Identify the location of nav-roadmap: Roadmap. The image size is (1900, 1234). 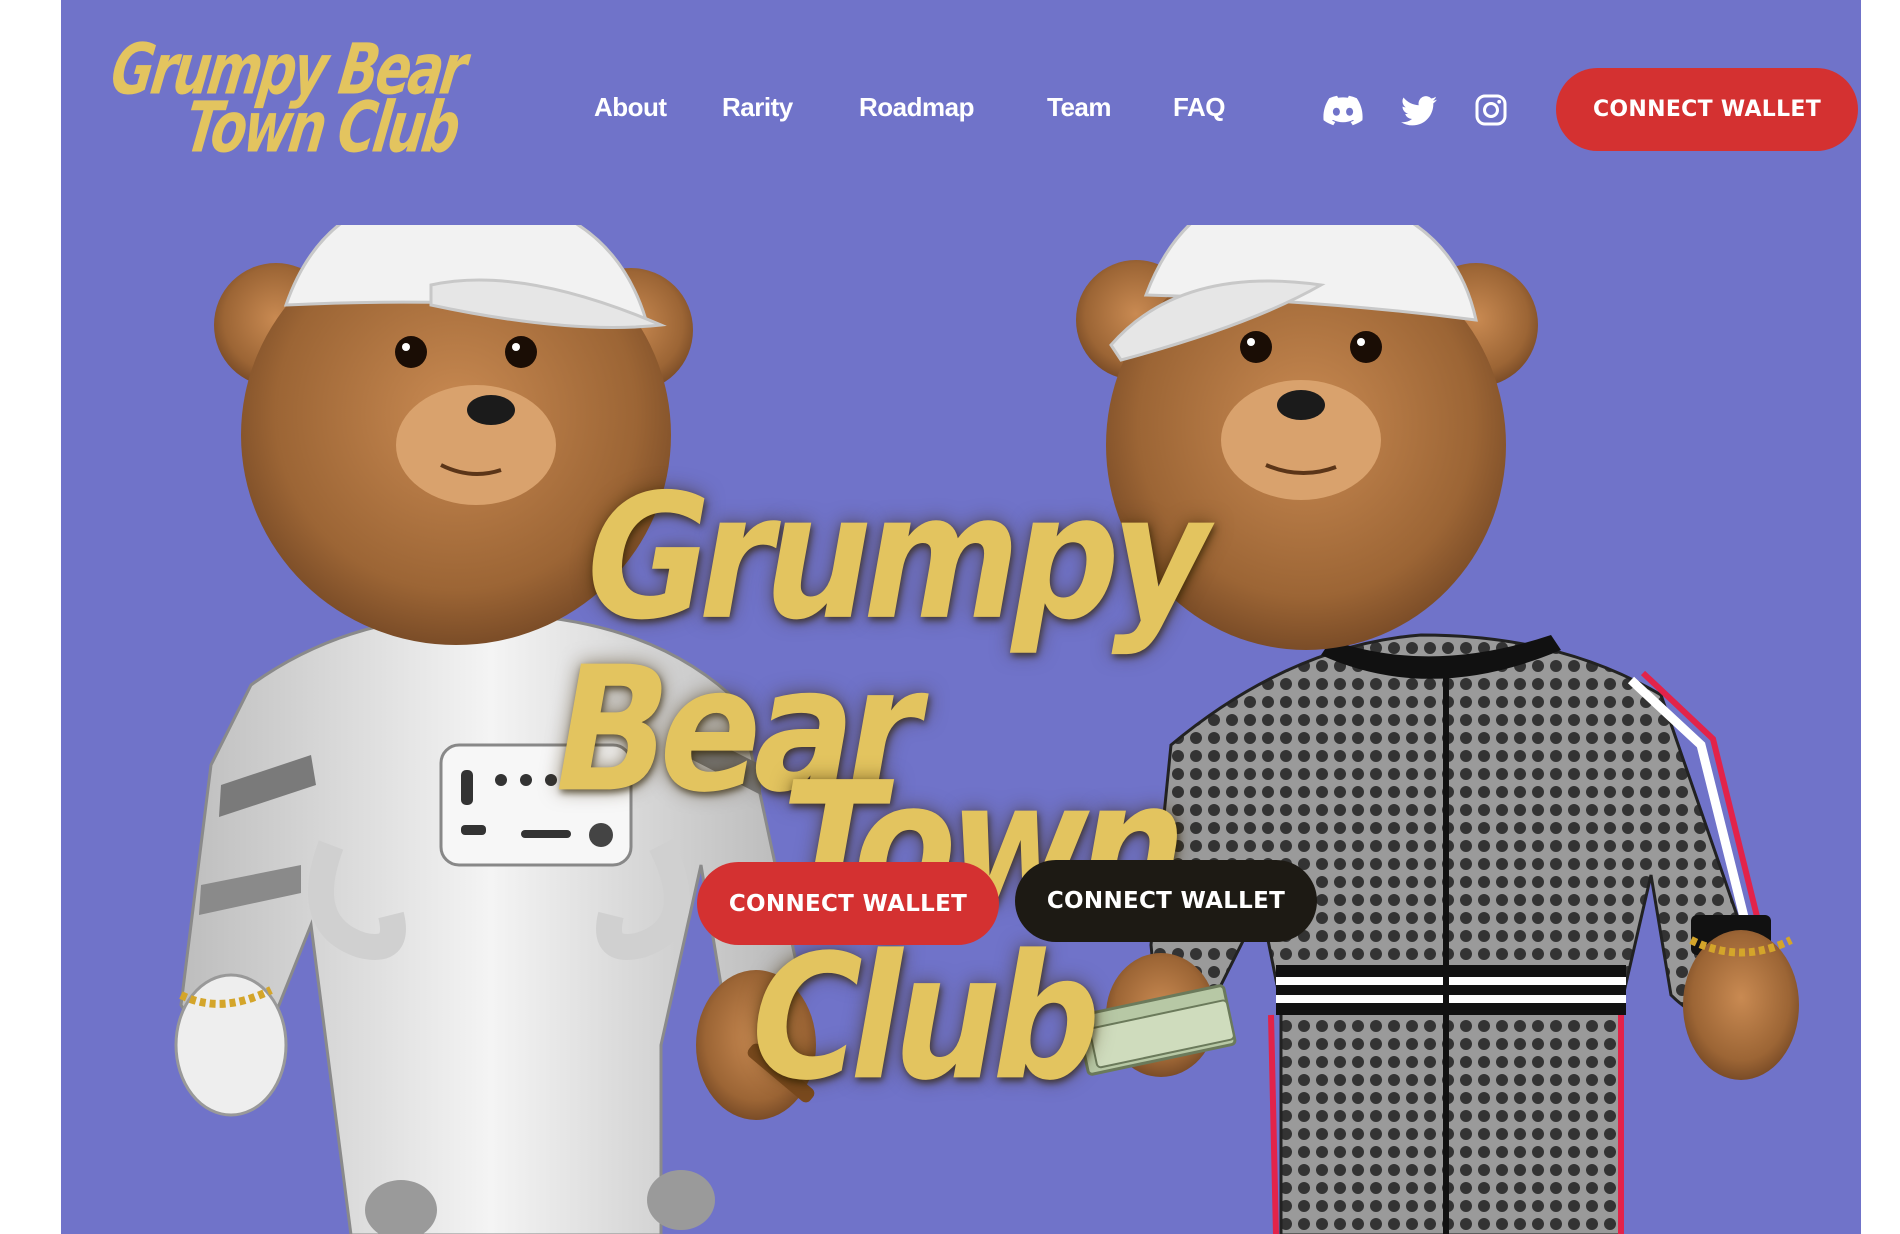
(916, 107).